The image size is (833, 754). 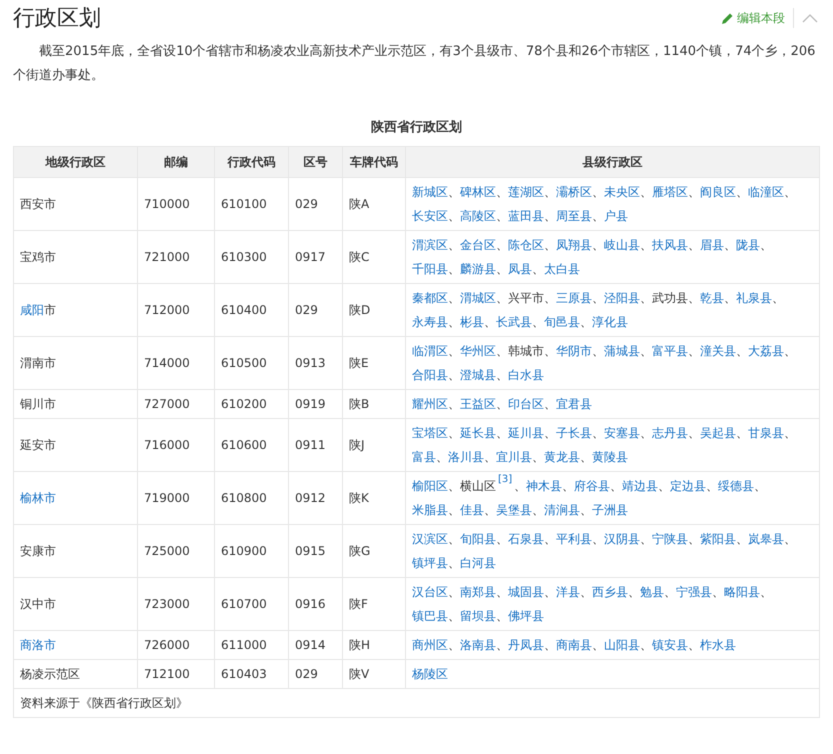 I want to click on link: 杨陵区, so click(x=430, y=674).